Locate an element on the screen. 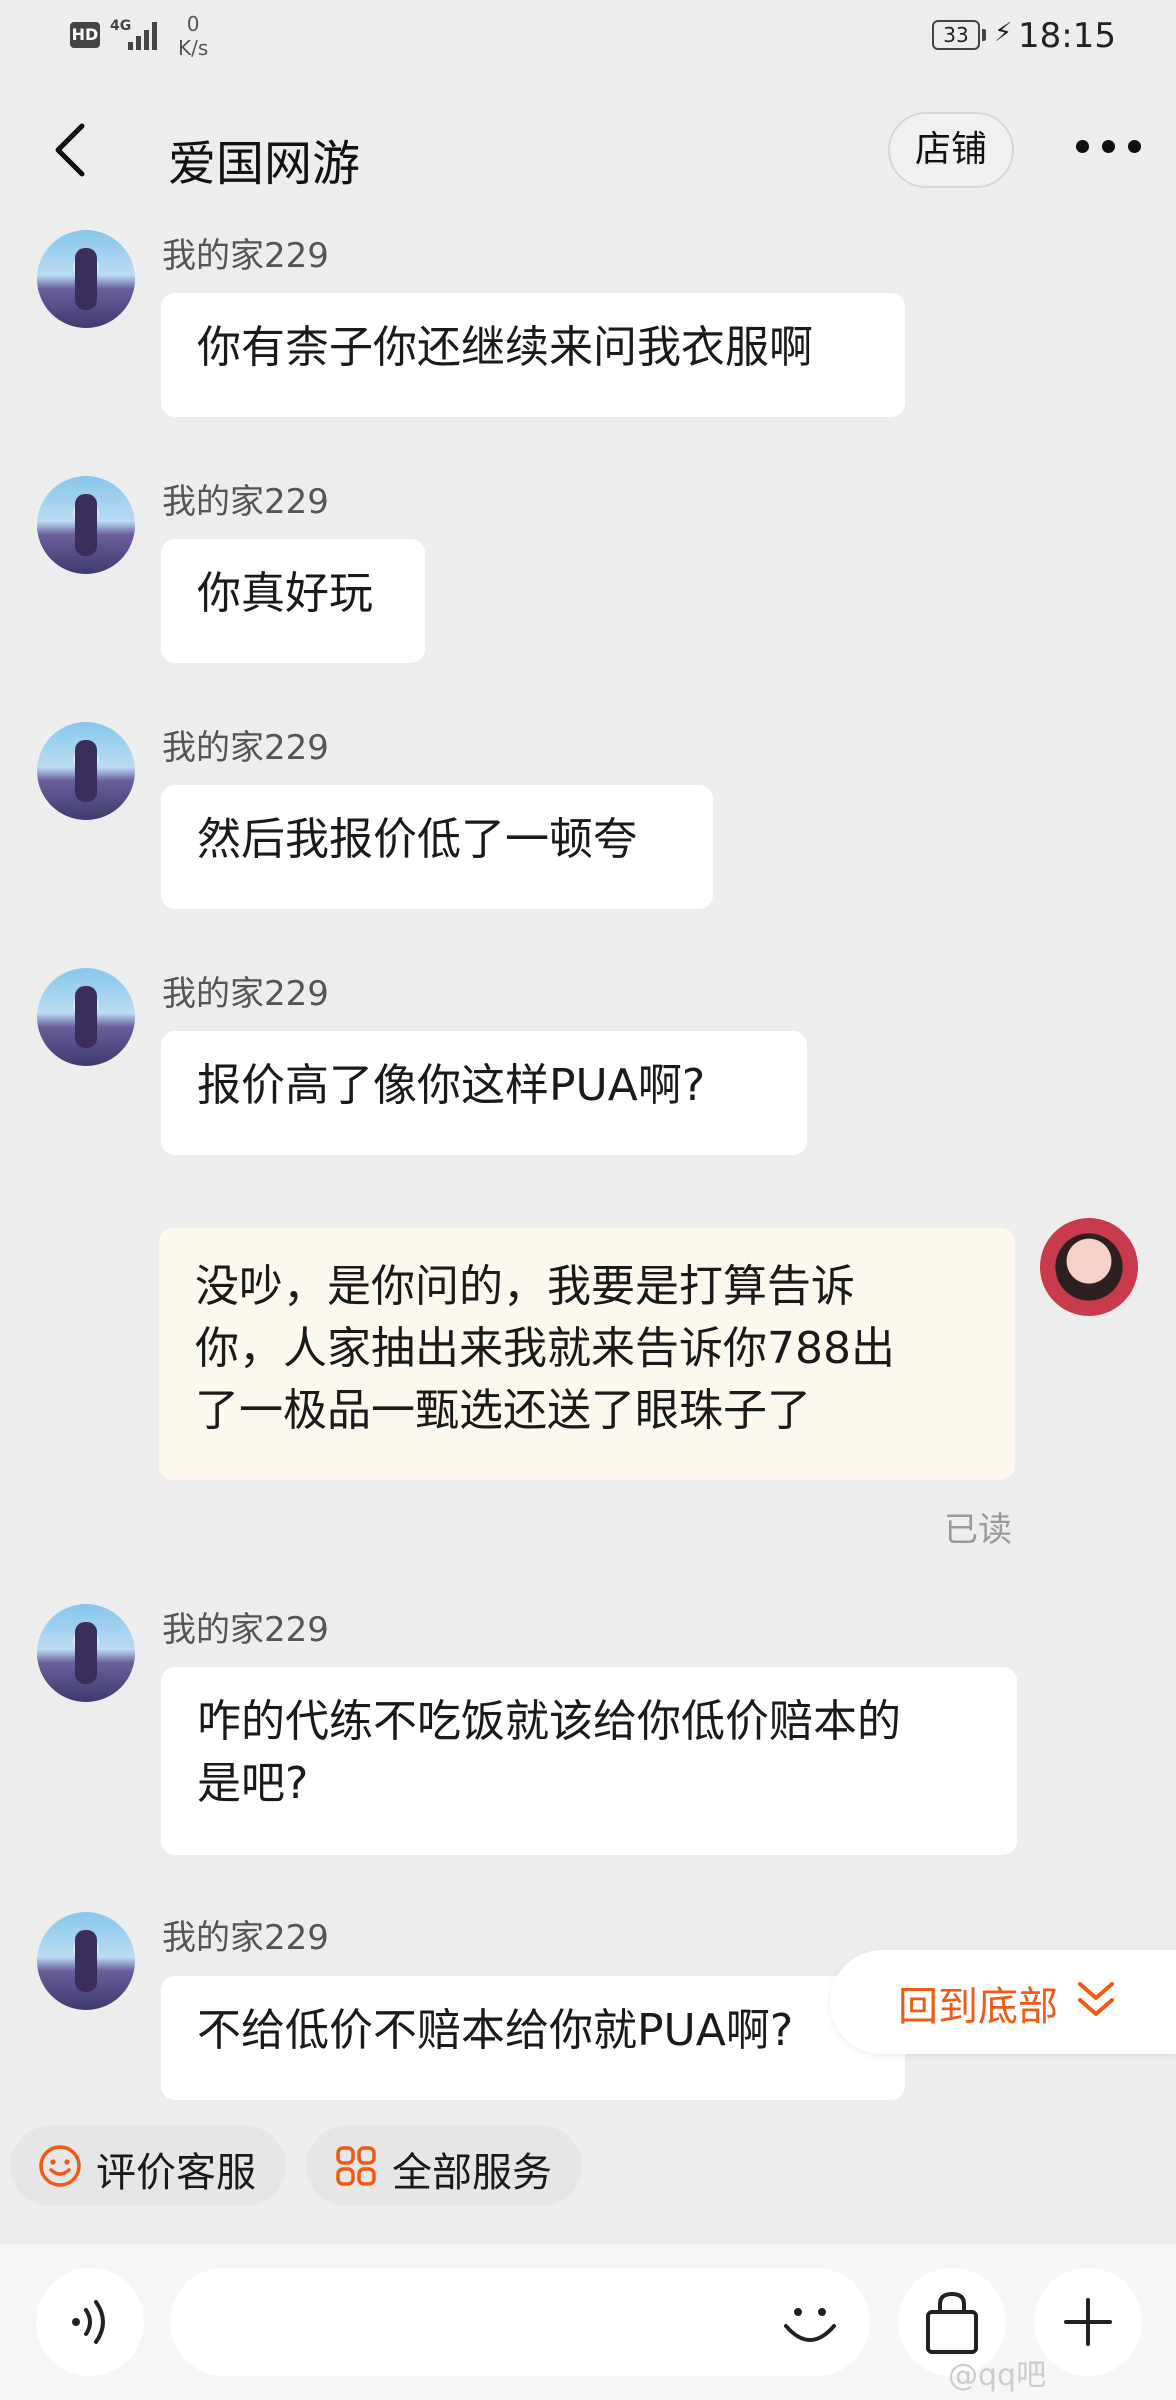 The image size is (1176, 2400). message-line: 了一极品一甄选还送了眼珠子了 is located at coordinates (503, 1410).